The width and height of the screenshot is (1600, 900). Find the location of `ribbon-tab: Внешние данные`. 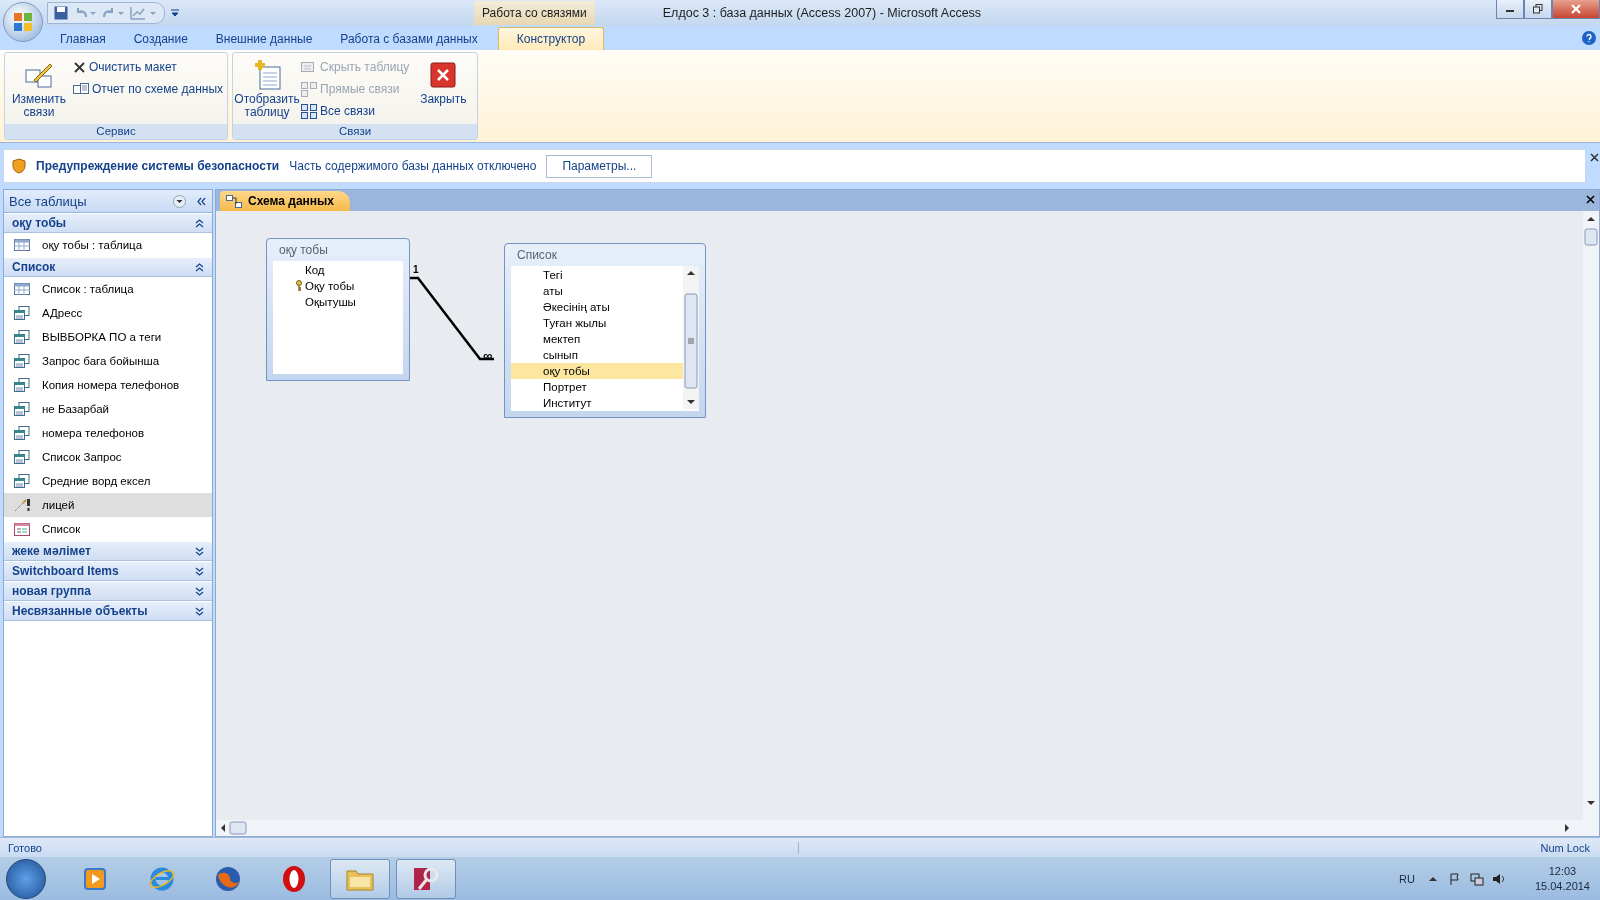

ribbon-tab: Внешние данные is located at coordinates (264, 39).